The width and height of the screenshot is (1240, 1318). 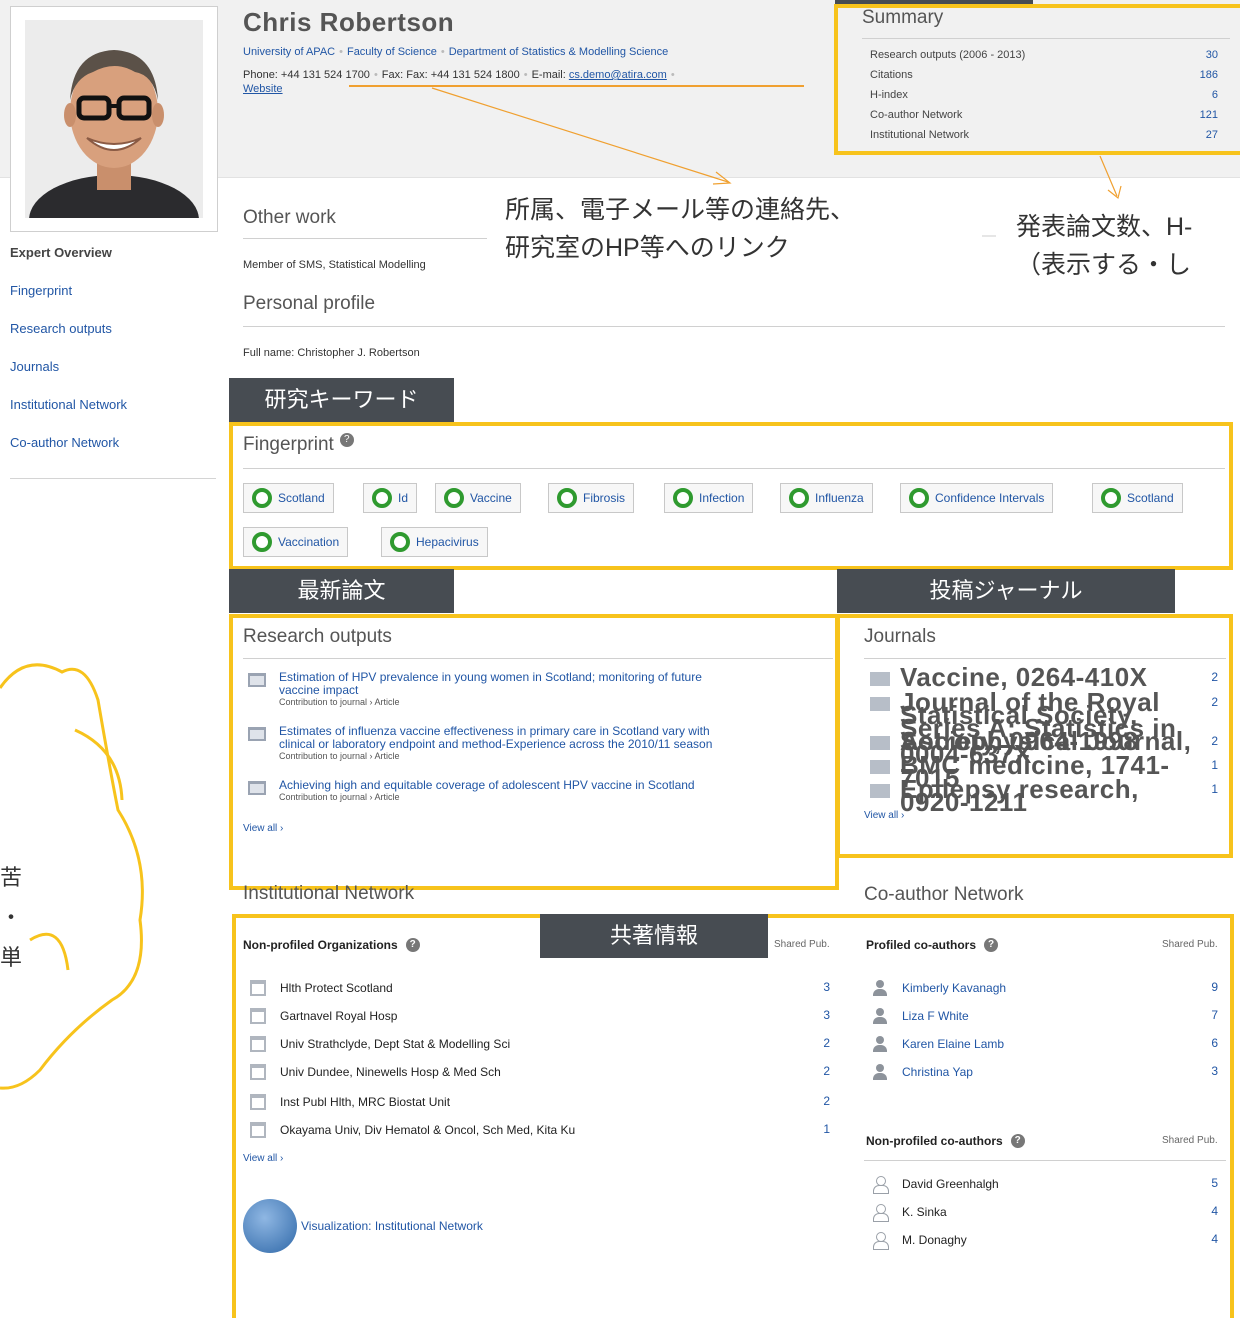 What do you see at coordinates (288, 444) in the screenshot?
I see `fingerprint-title: Fingerprint` at bounding box center [288, 444].